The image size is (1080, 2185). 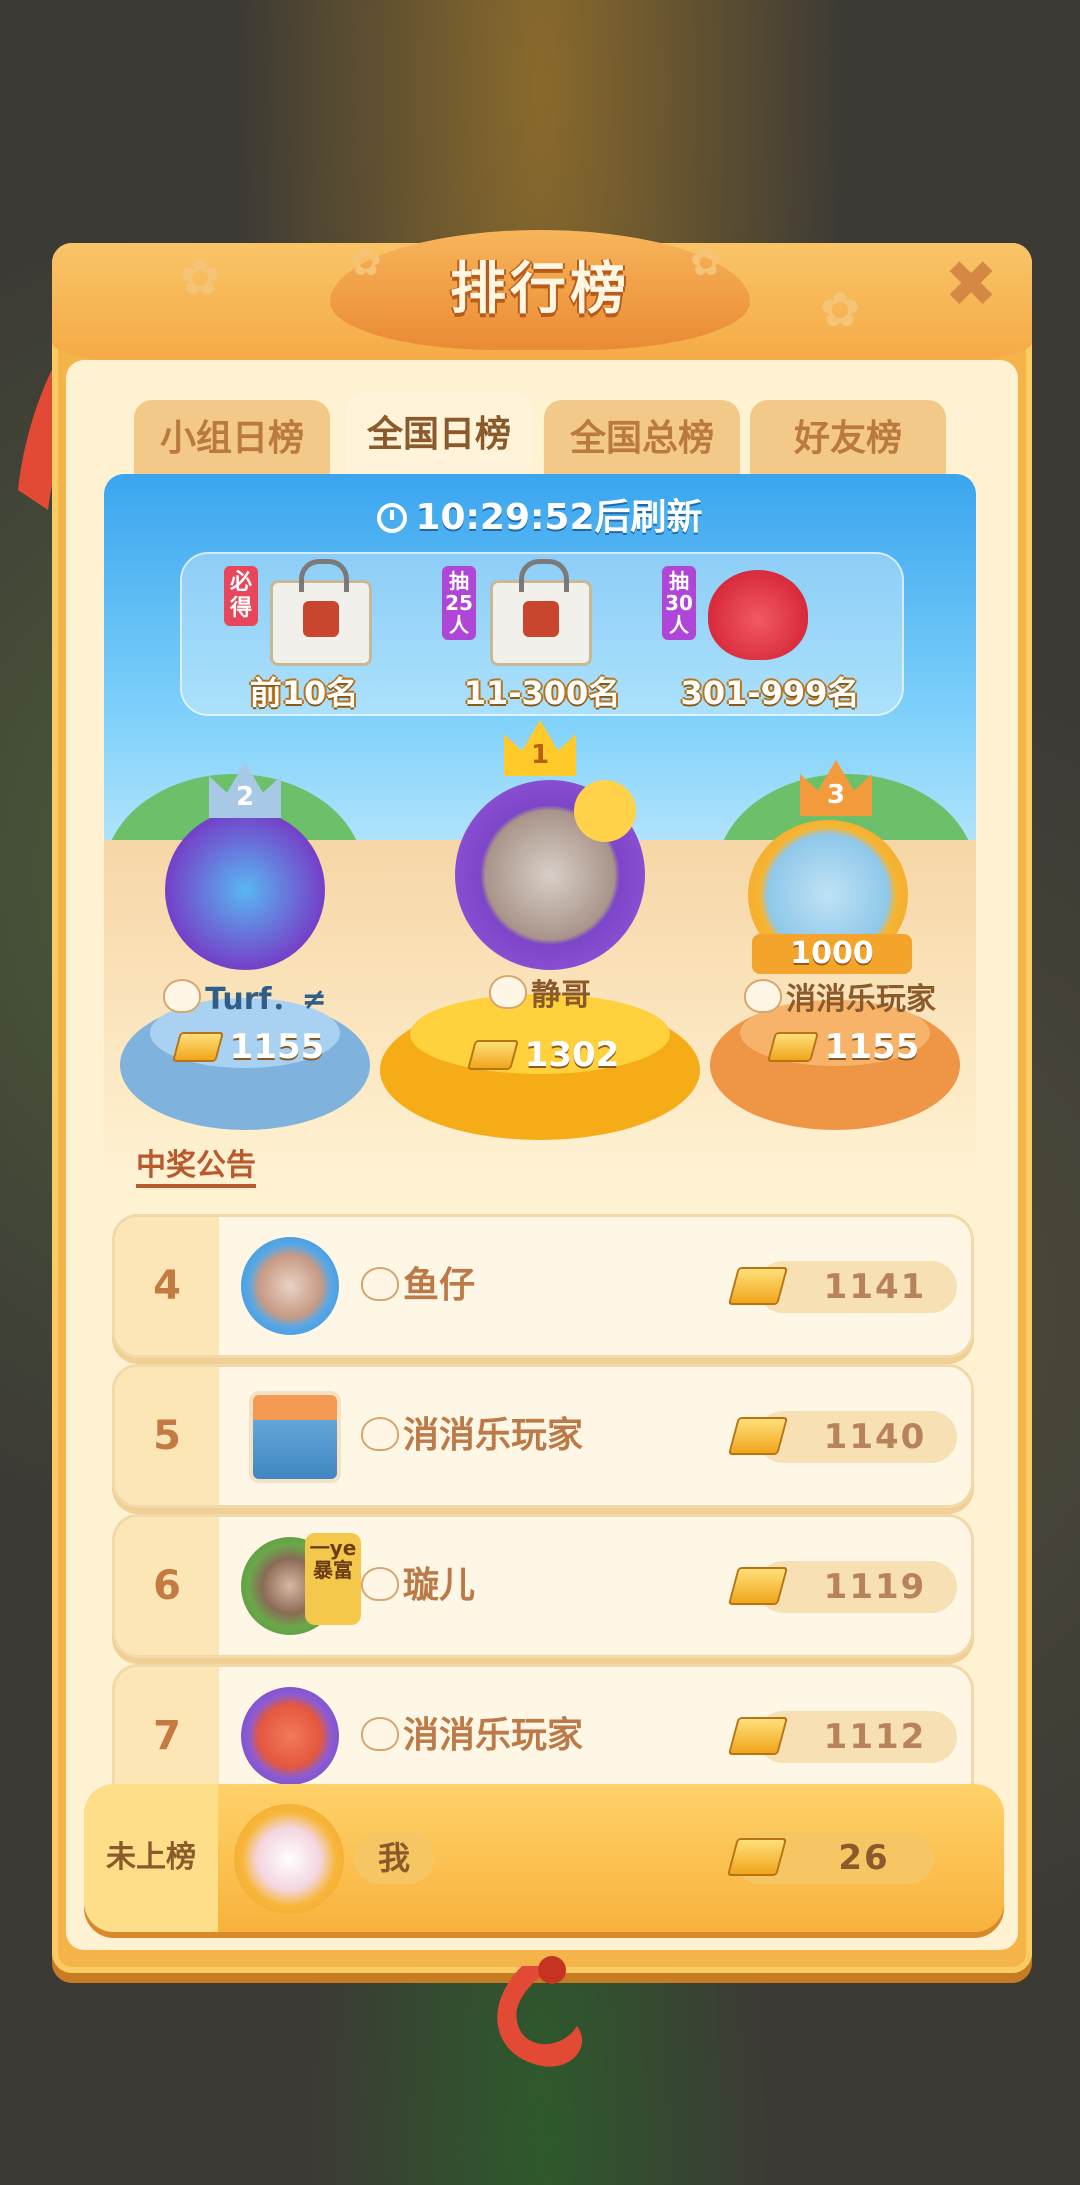 What do you see at coordinates (875, 1737) in the screenshot?
I see `score-value: 1112` at bounding box center [875, 1737].